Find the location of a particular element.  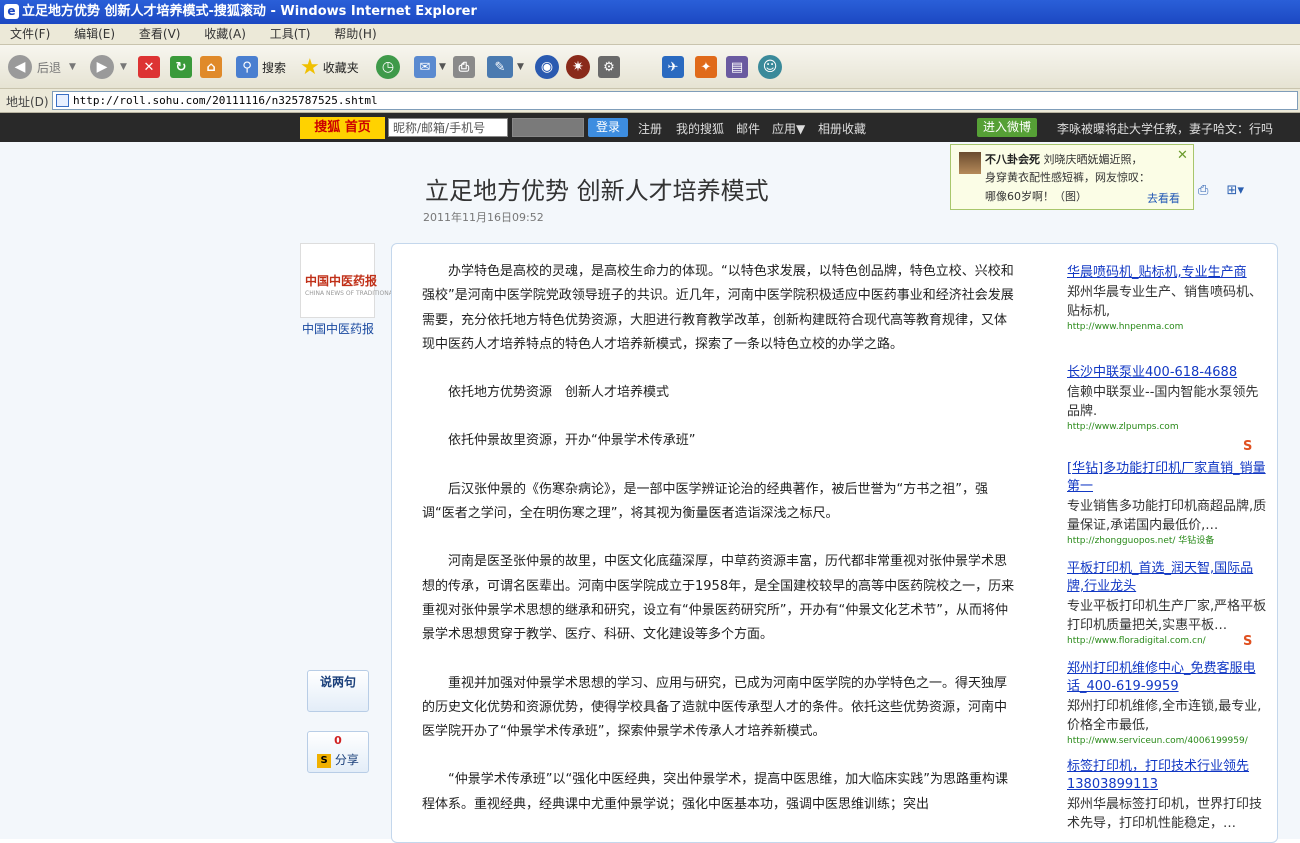

page-icon is located at coordinates (62, 100).